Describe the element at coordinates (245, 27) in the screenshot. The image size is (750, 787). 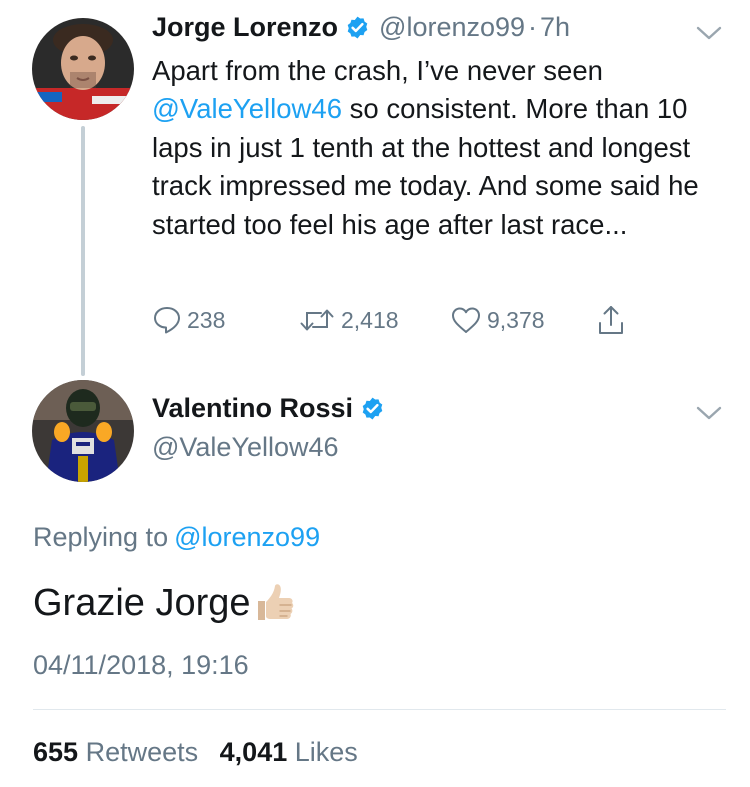
I see `tweet1-display-name: Jorge Lorenzo` at that location.